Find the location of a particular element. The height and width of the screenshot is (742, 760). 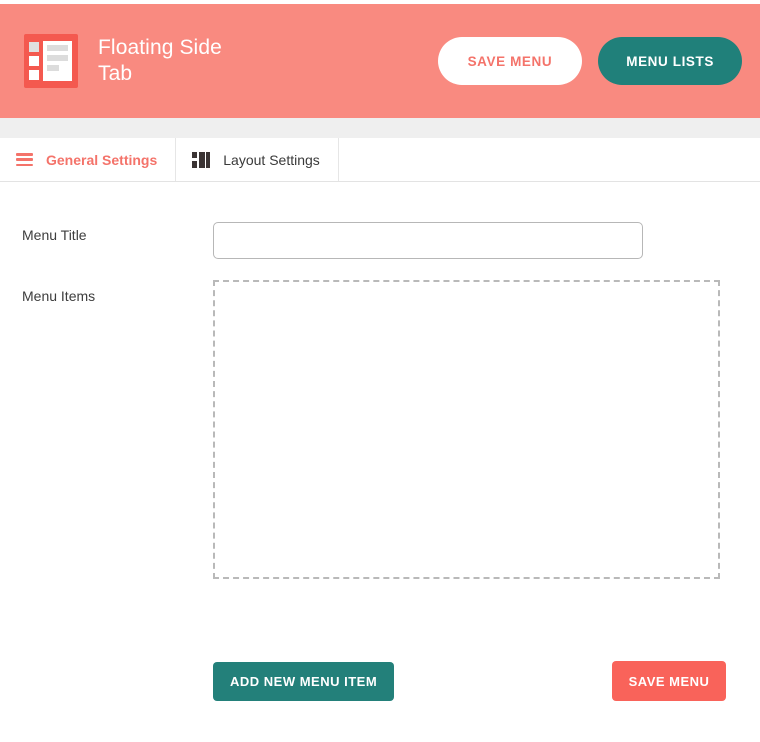

tab-layout-settings-label: Layout Settings is located at coordinates (271, 159).